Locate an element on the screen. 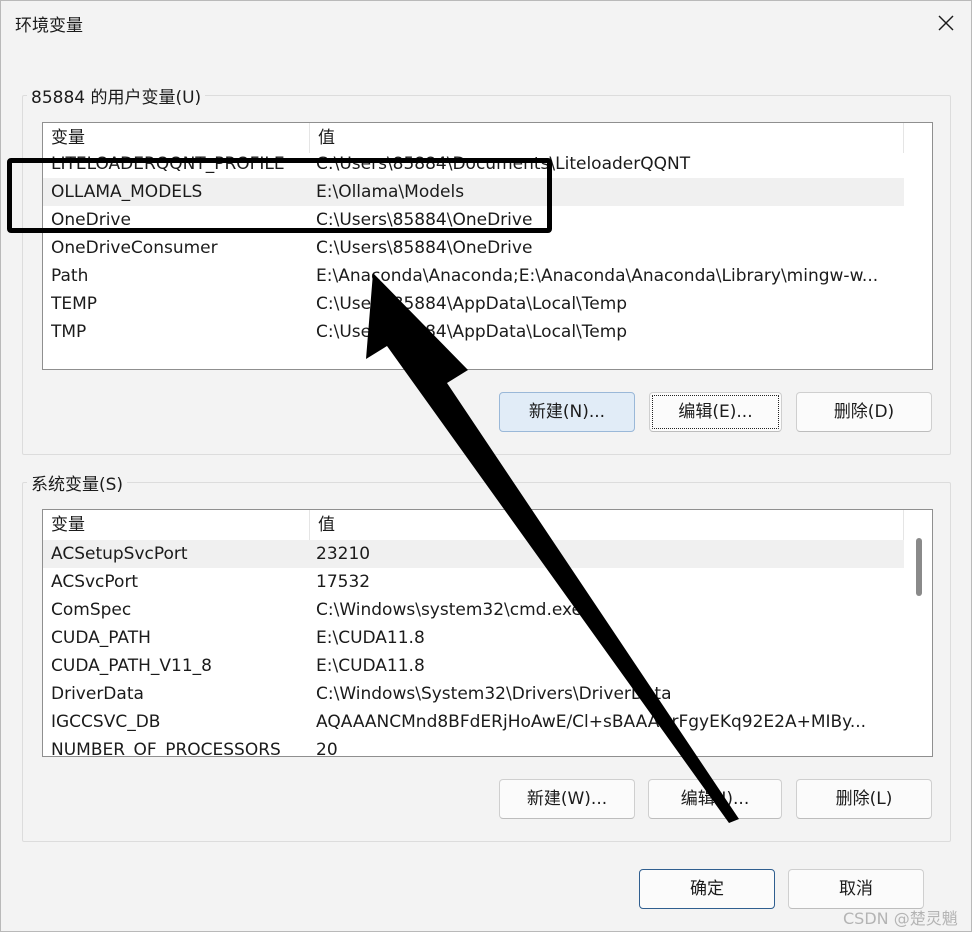 This screenshot has width=972, height=932. variable-name-cell: Path is located at coordinates (70, 276).